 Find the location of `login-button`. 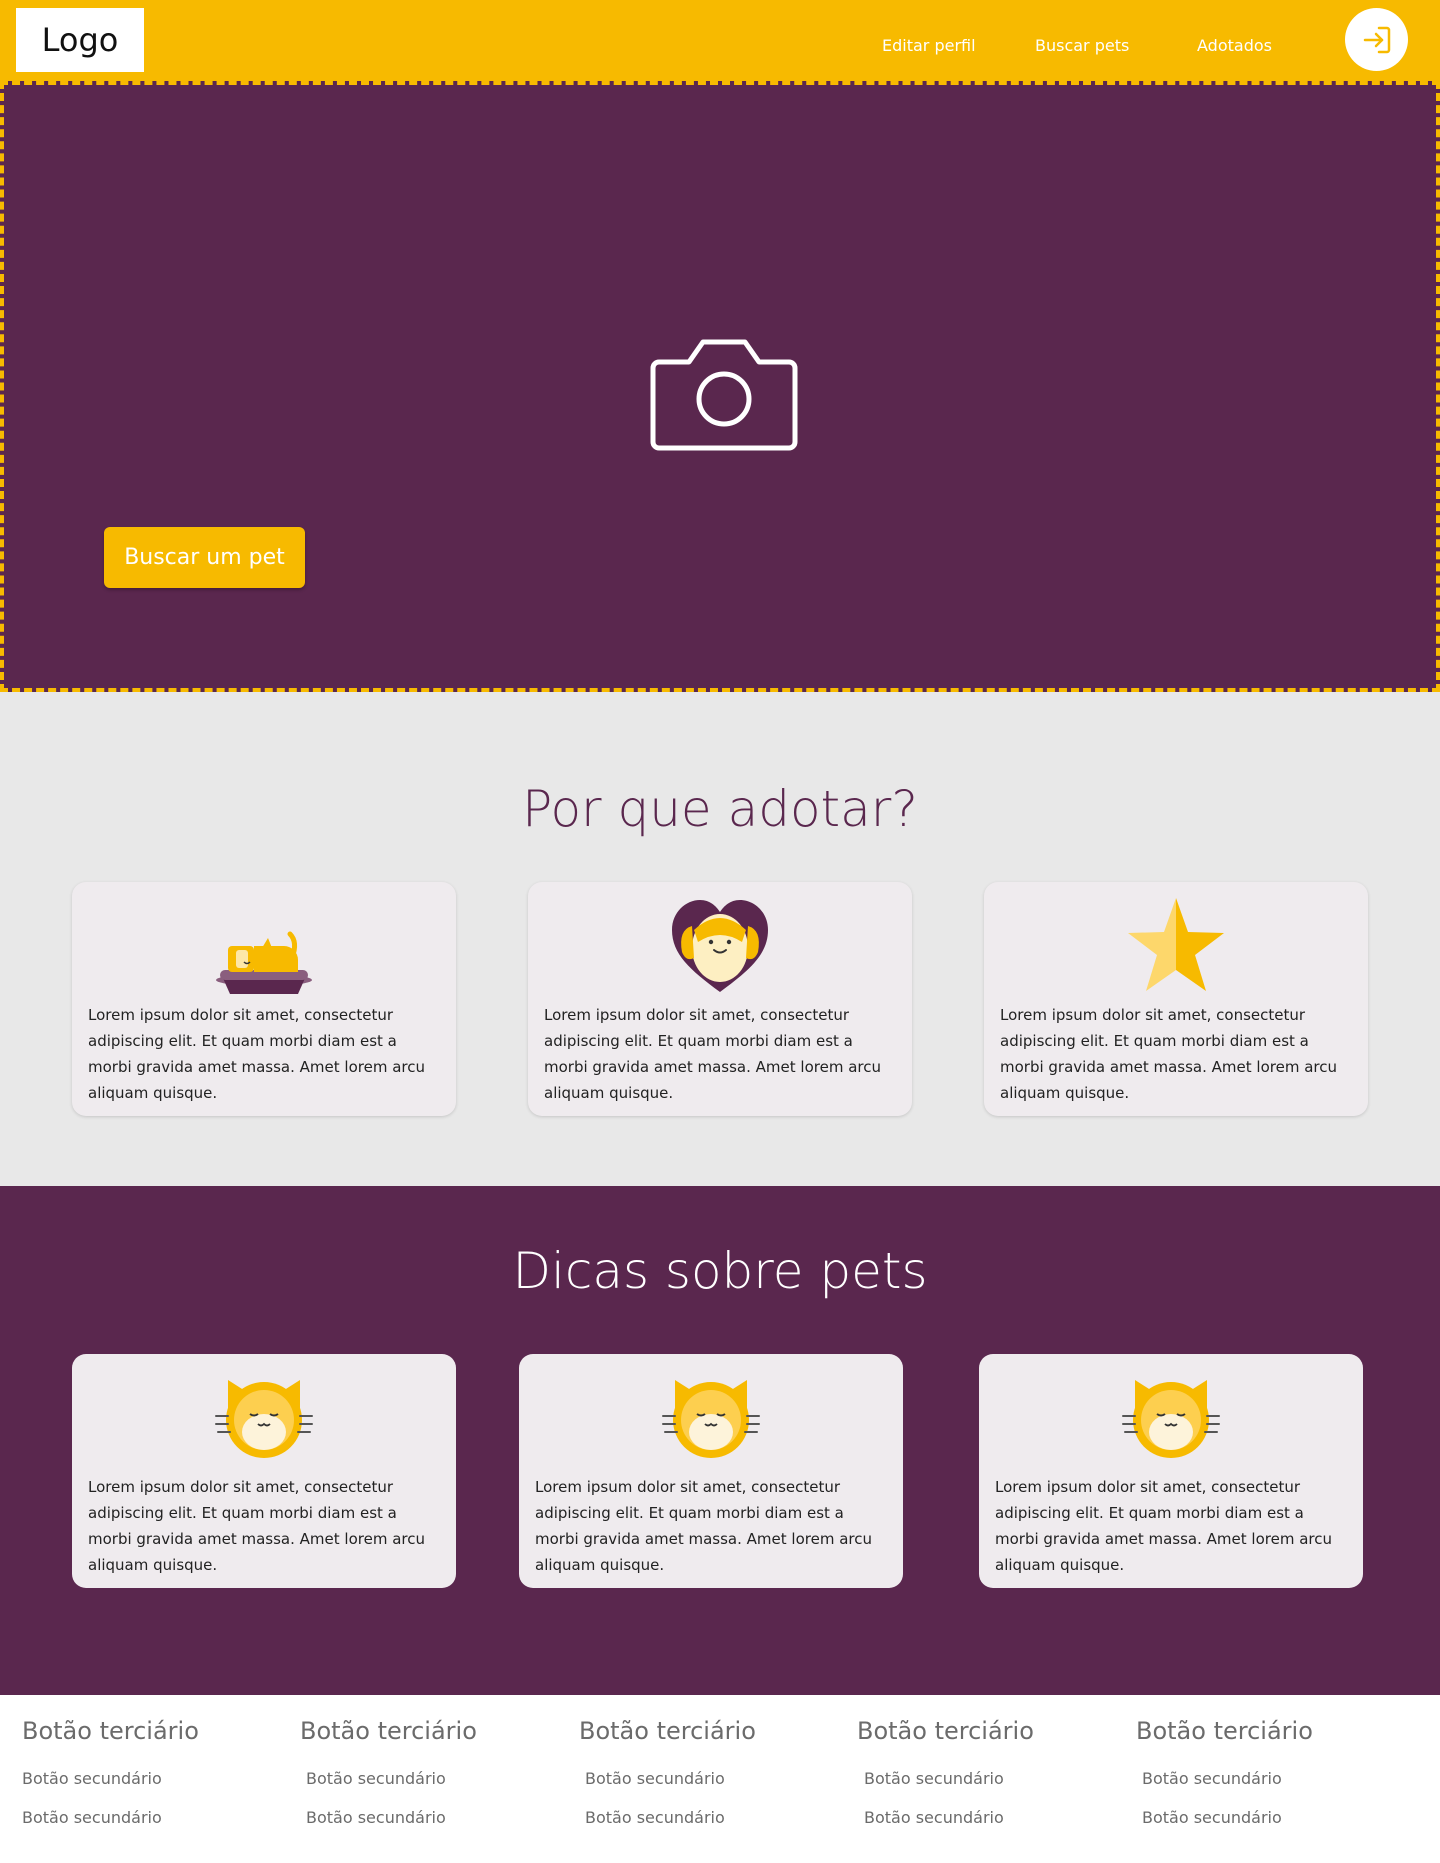

login-button is located at coordinates (1376, 39).